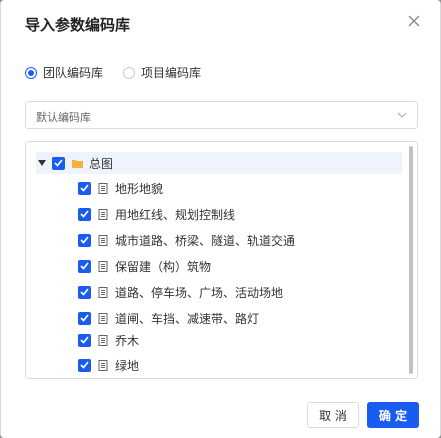  Describe the element at coordinates (73, 73) in the screenshot. I see `radio-label: 团队编码库` at that location.